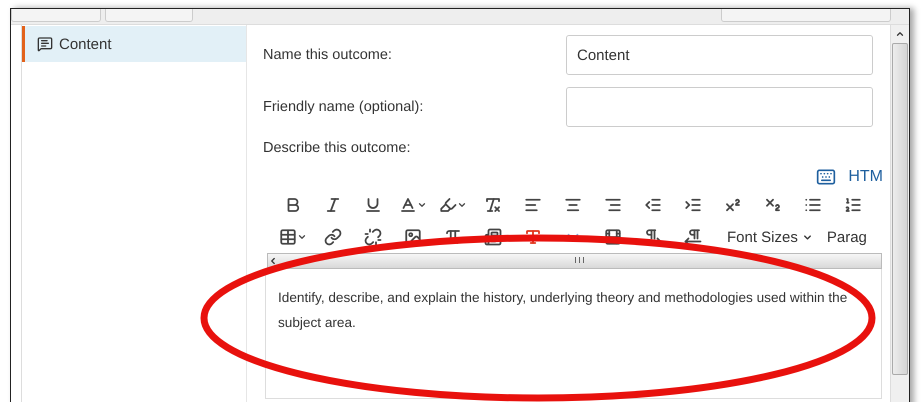  I want to click on input-field, so click(719, 107).